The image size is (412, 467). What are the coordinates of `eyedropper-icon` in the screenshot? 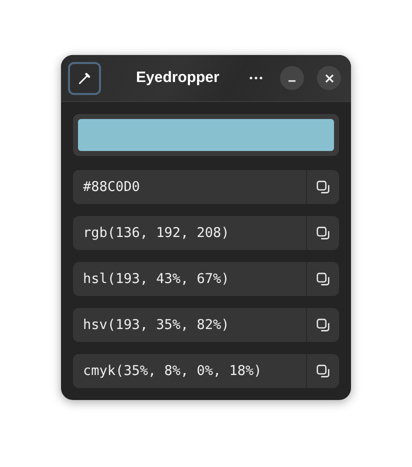 It's located at (85, 78).